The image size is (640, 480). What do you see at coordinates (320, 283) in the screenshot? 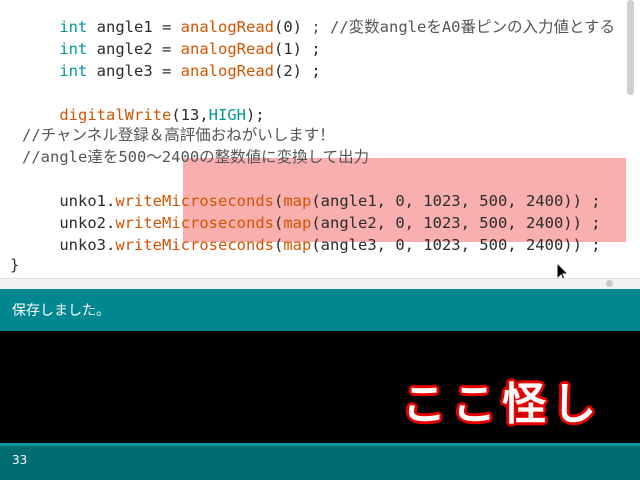
I see `editor-divider` at bounding box center [320, 283].